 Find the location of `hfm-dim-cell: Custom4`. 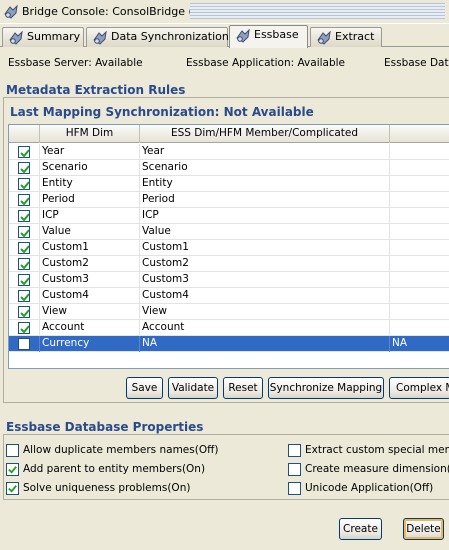

hfm-dim-cell: Custom4 is located at coordinates (90, 296).